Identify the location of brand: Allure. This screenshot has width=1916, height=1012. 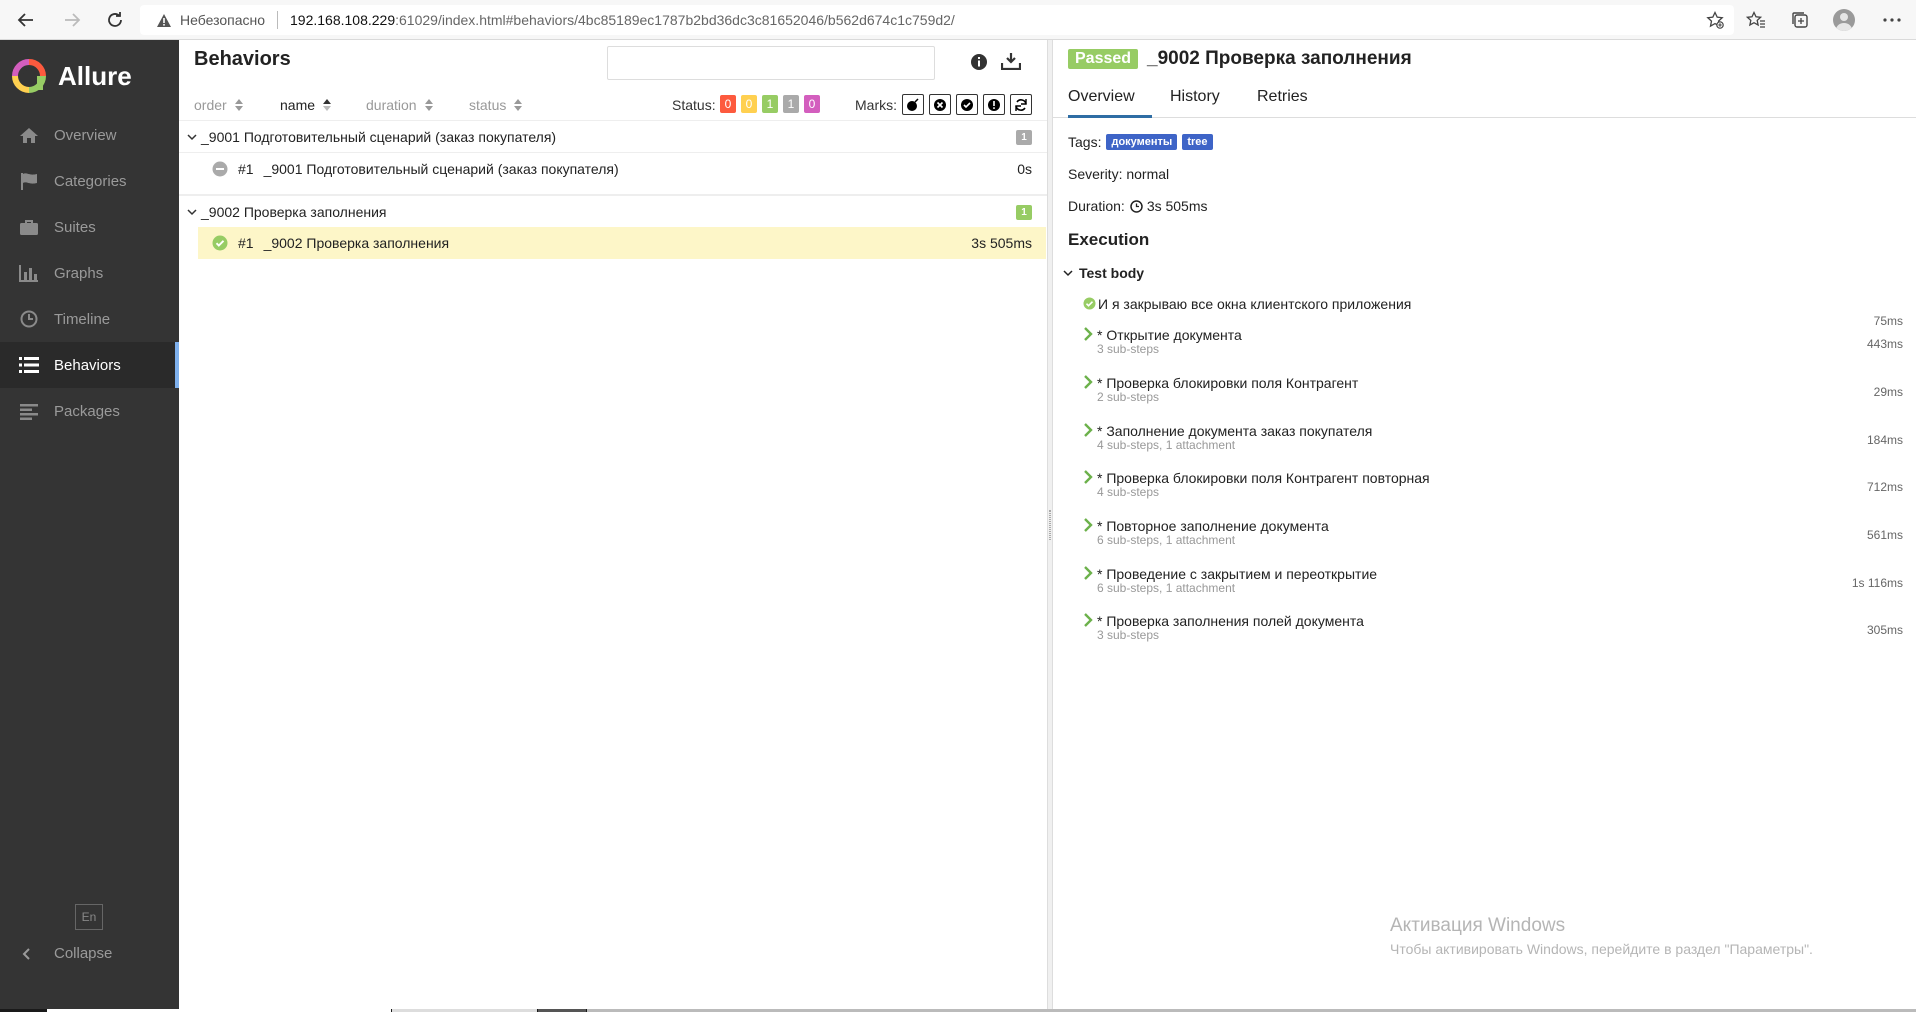
(89, 76).